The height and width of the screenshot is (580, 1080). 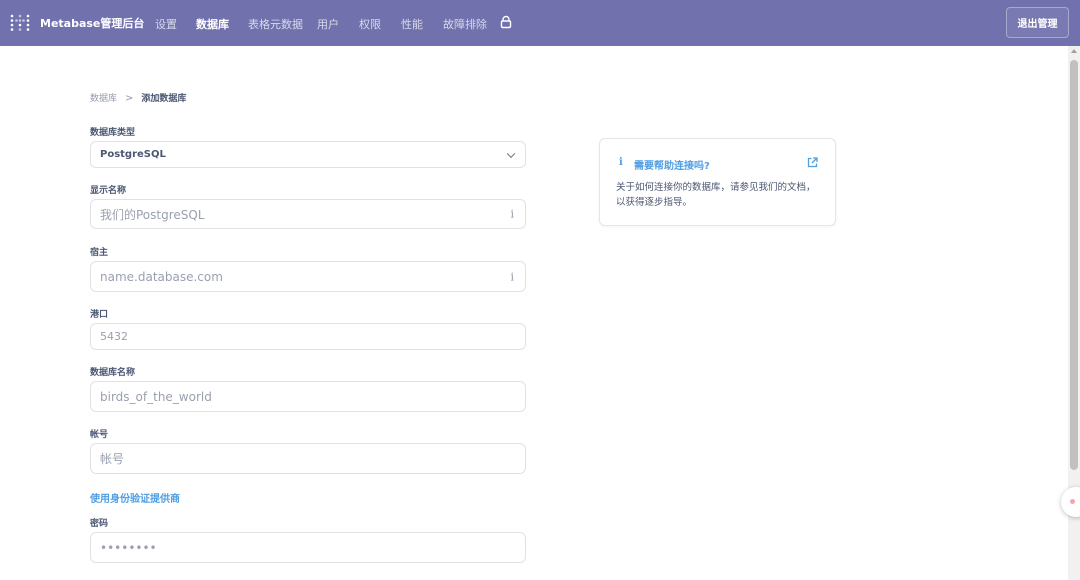 I want to click on nav-item-people: 用户, so click(x=328, y=24).